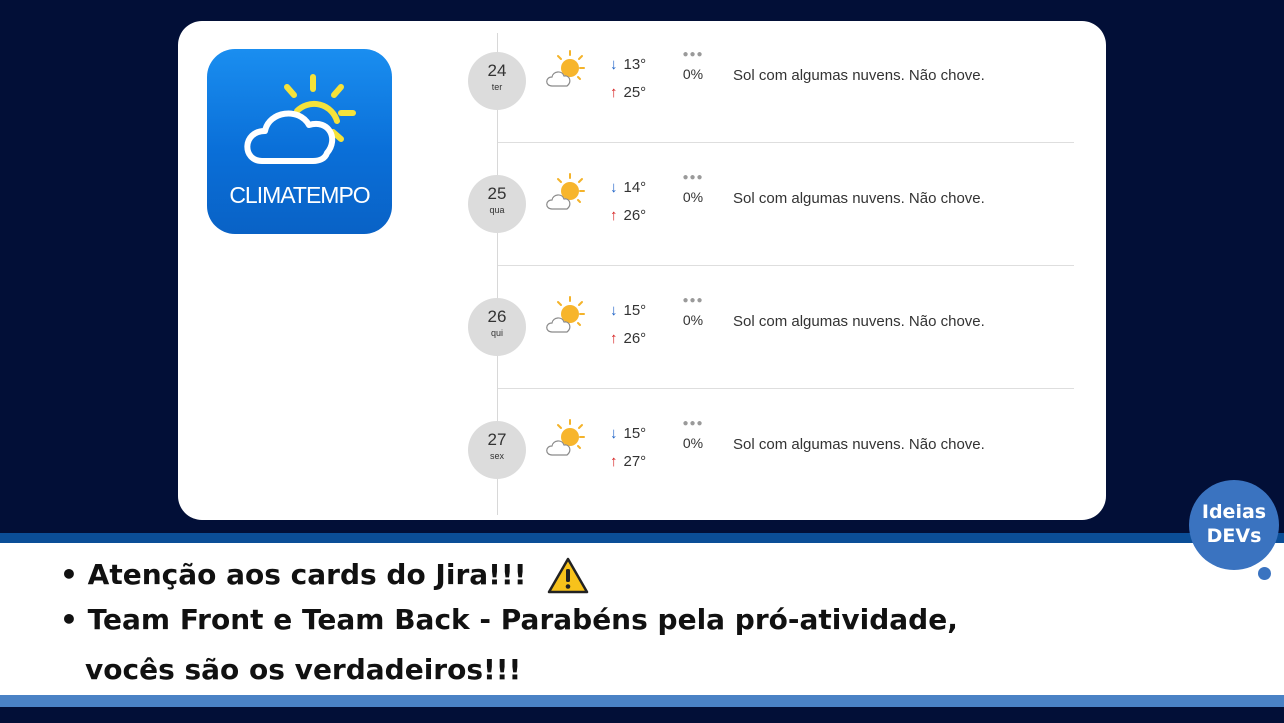  I want to click on day-number: 24, so click(497, 70).